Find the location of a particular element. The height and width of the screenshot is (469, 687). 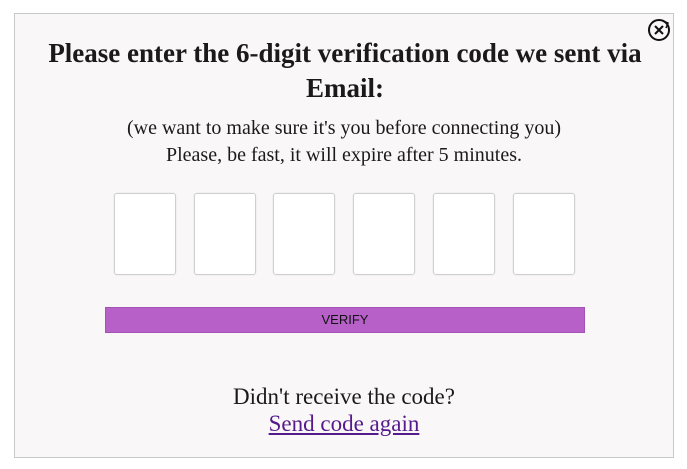

code-digit-5-input is located at coordinates (464, 234).